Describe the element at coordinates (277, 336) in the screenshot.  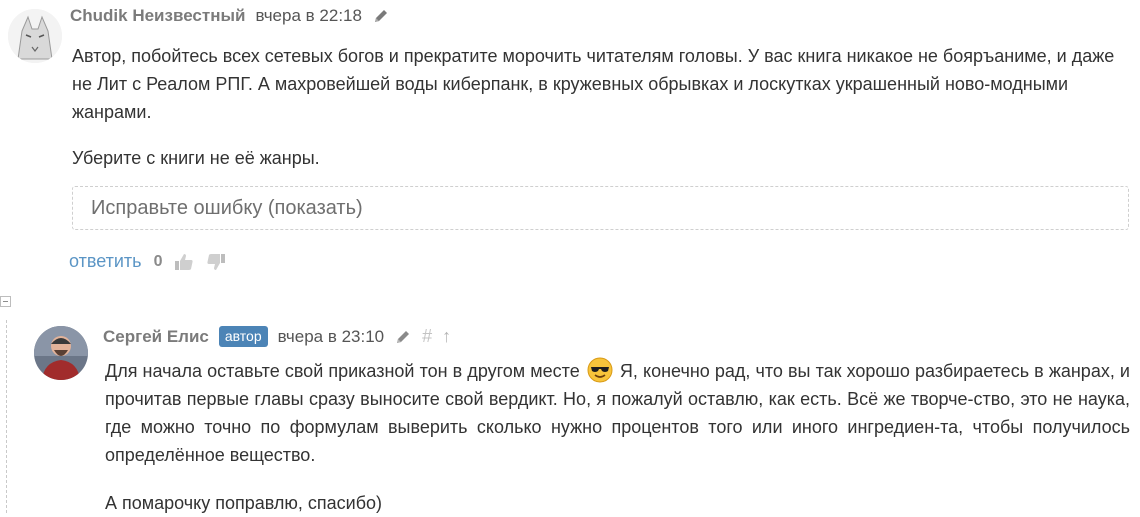
I see `comment-meta: Сергей Елис автор вчера в 23:10 # ↑` at that location.